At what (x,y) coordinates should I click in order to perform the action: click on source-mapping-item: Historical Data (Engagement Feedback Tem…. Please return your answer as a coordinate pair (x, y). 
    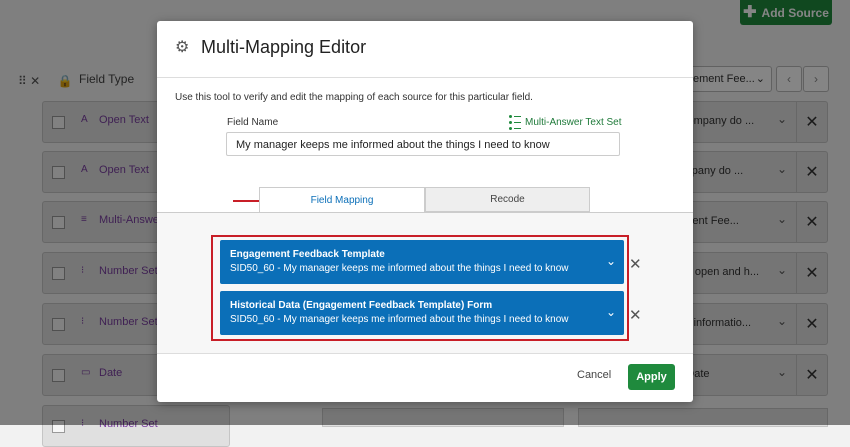
    Looking at the image, I should click on (422, 313).